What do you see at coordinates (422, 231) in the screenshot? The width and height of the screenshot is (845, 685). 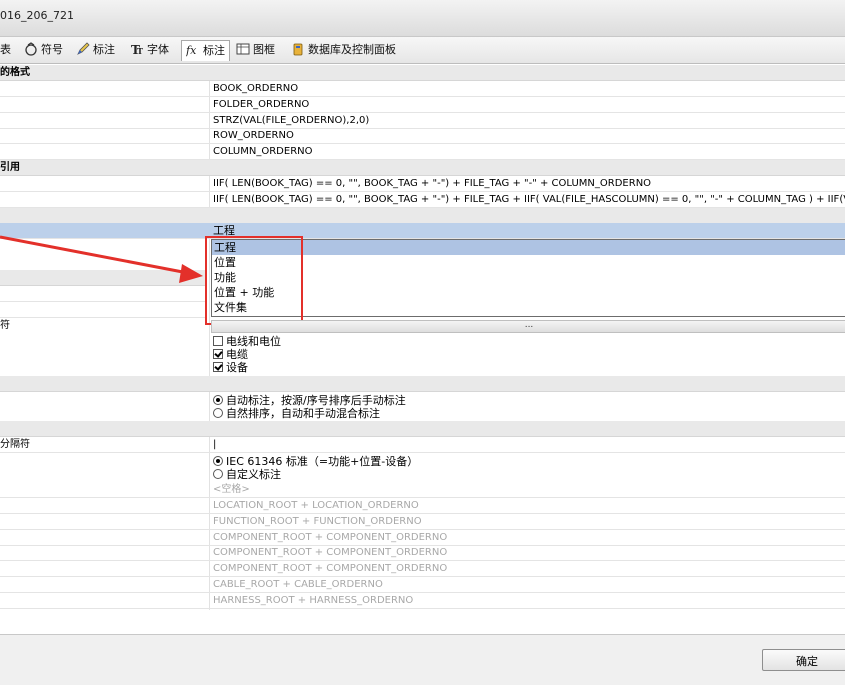 I see `structure-row: 工程` at bounding box center [422, 231].